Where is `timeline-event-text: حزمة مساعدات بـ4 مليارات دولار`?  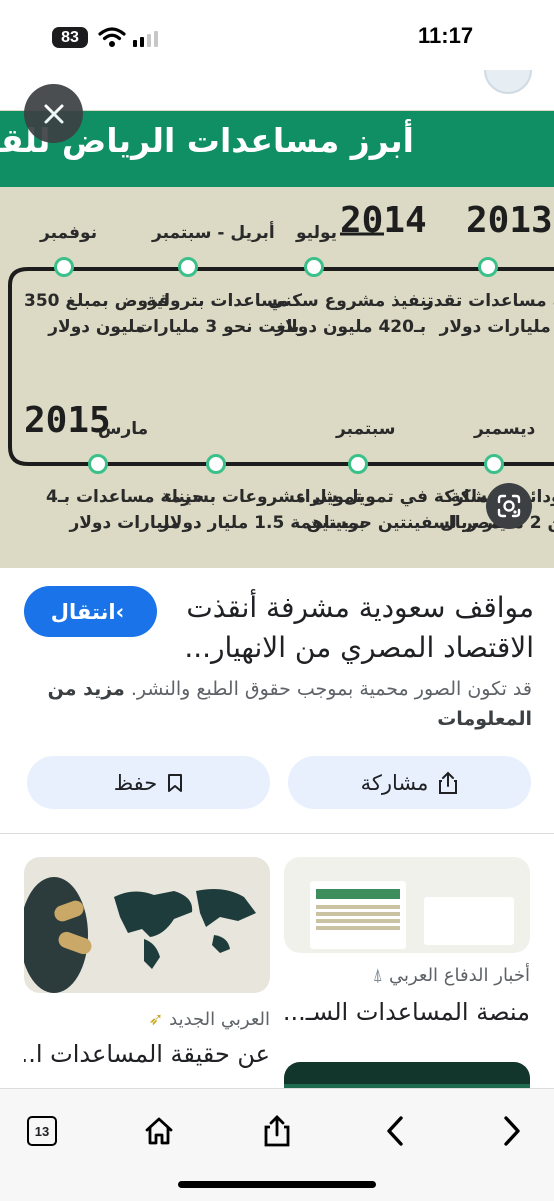
timeline-event-text: حزمة مساعدات بـ4 مليارات دولار is located at coordinates (125, 510).